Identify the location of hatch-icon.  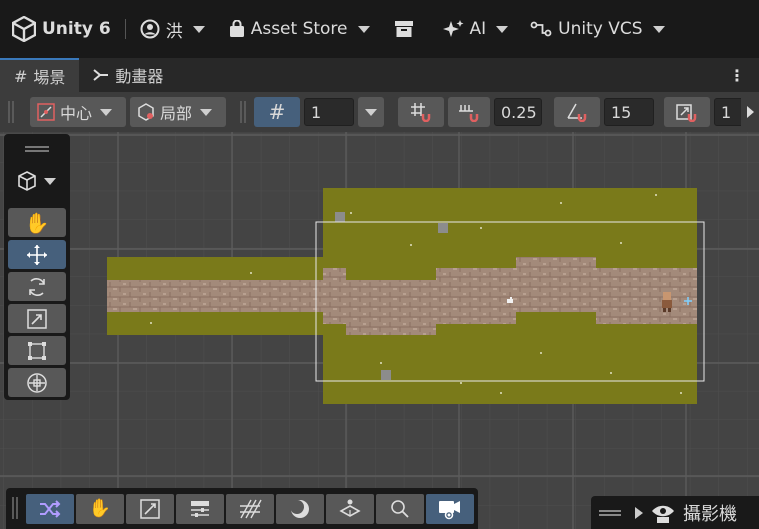
(251, 508).